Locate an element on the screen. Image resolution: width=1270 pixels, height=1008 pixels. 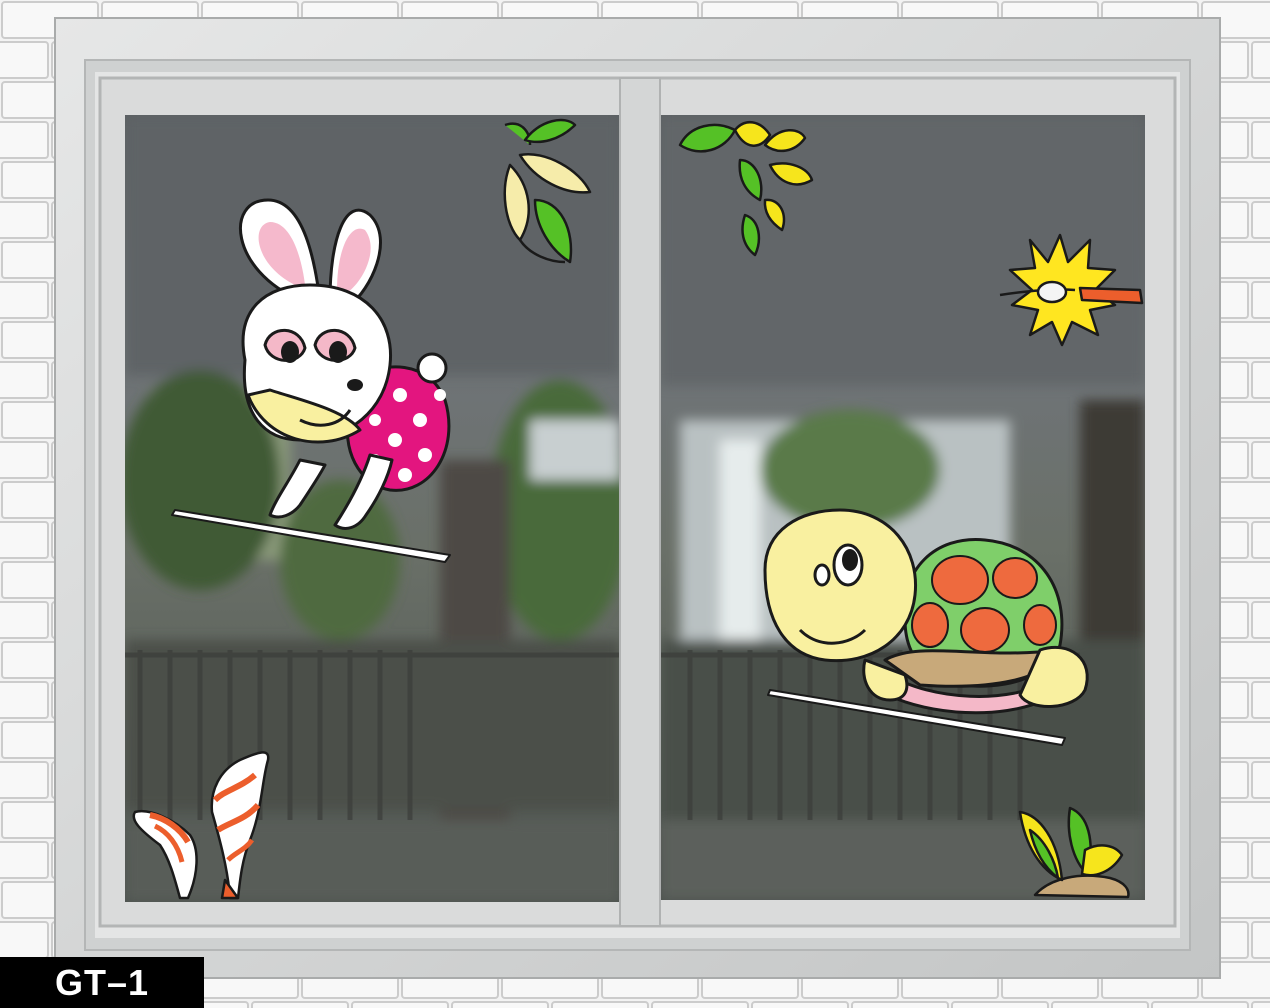
center-mullion is located at coordinates (640, 502).